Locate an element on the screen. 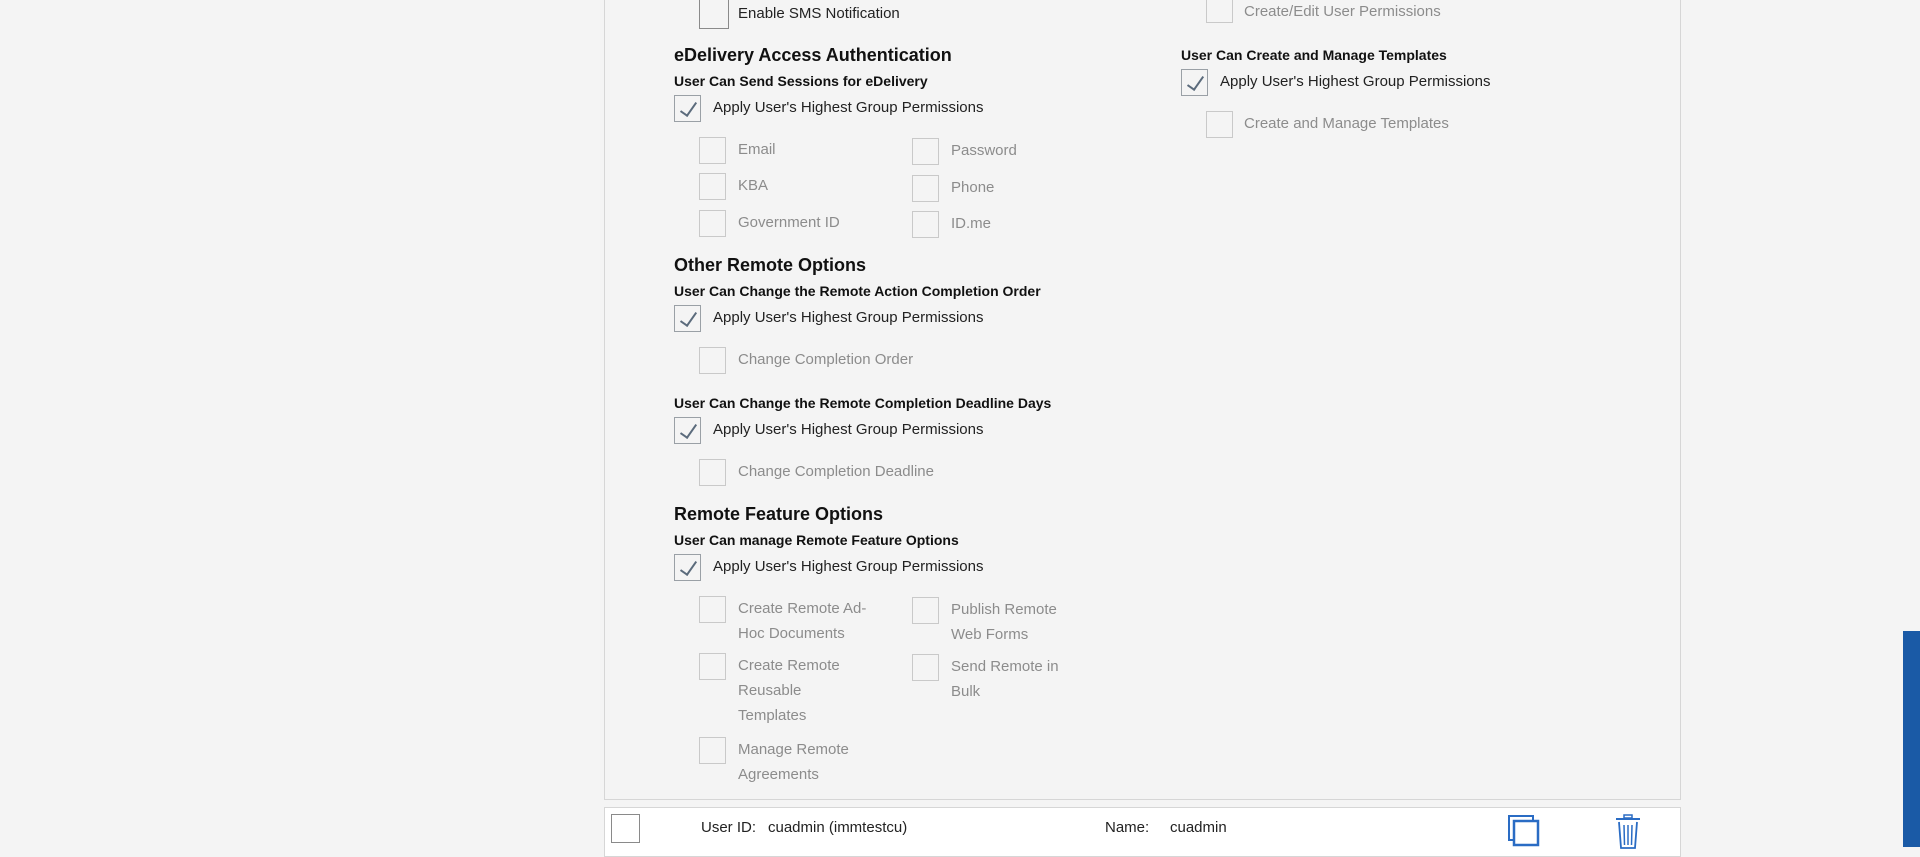  publish-web-forms-checkbox is located at coordinates (925, 610).